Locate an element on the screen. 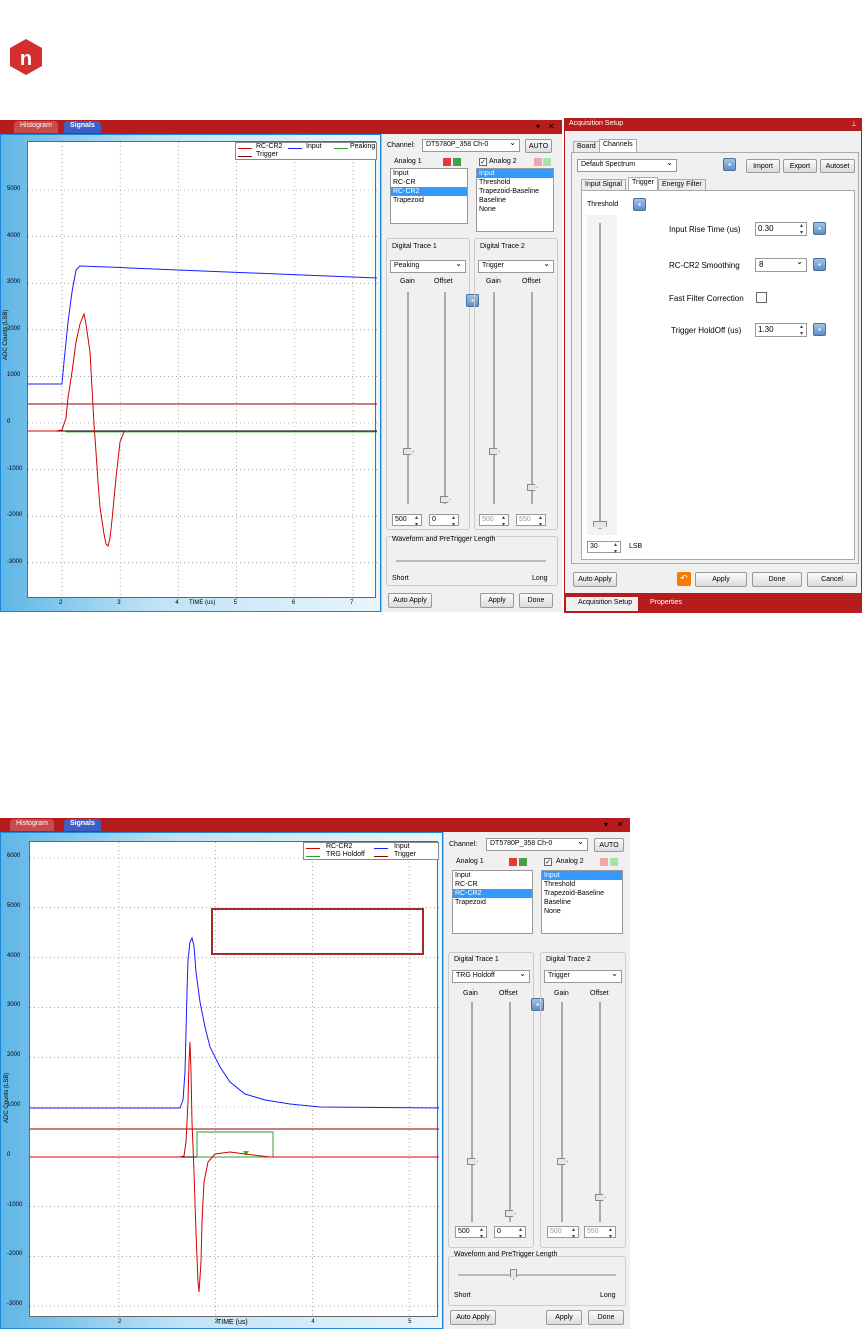 Image resolution: width=864 pixels, height=1331 pixels. smoothing-select: 8 is located at coordinates (781, 265).